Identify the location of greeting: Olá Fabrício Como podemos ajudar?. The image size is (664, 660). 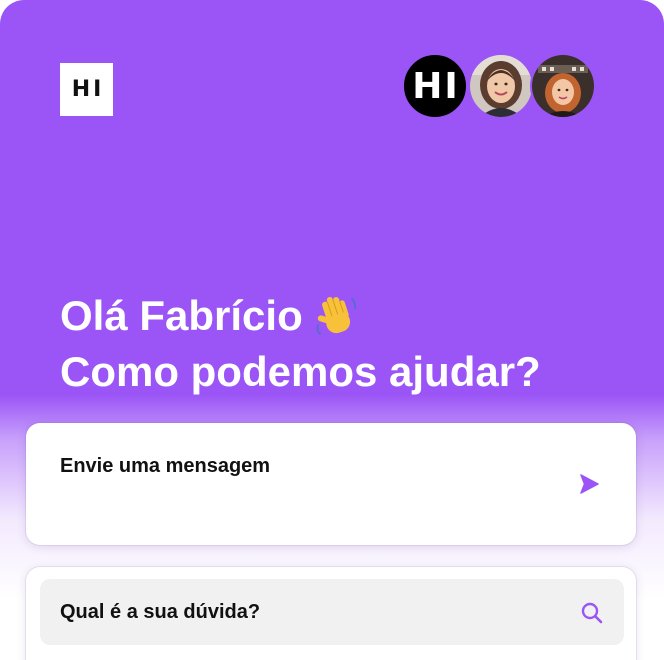
(300, 344).